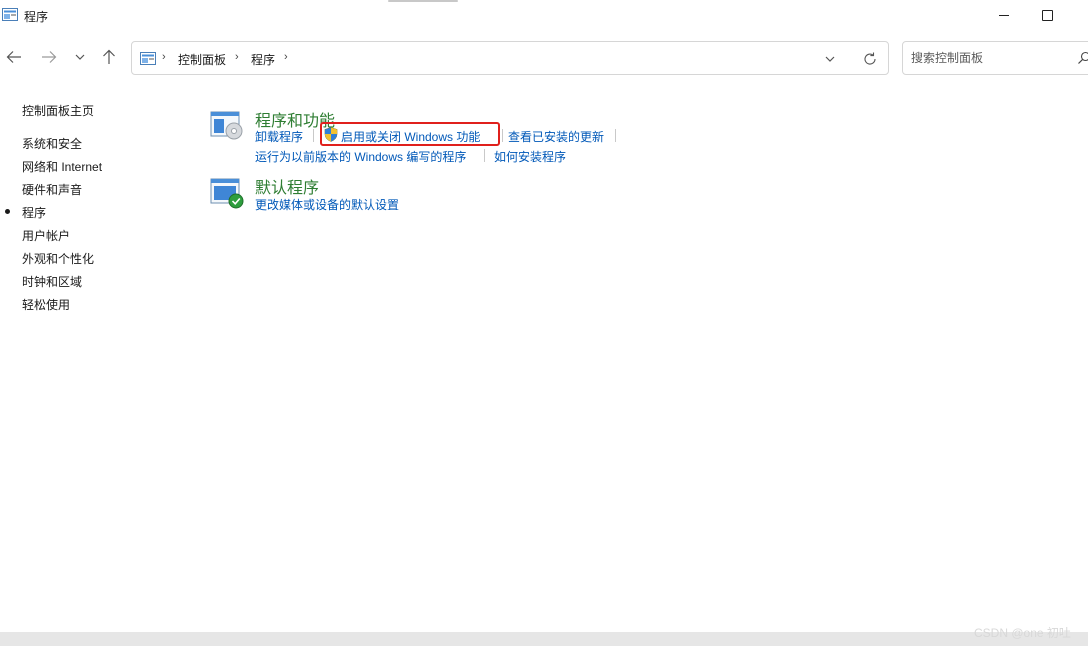  I want to click on watermark-text: CSDN @one 初吐, so click(1022, 633).